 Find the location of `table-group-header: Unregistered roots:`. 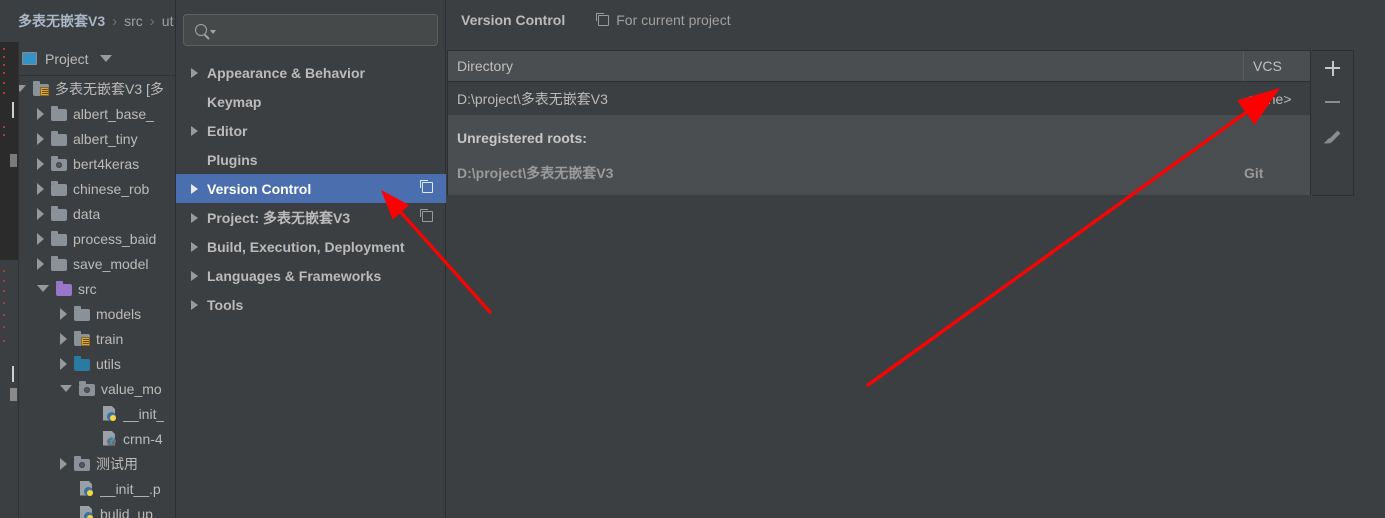

table-group-header: Unregistered roots: is located at coordinates (879, 138).